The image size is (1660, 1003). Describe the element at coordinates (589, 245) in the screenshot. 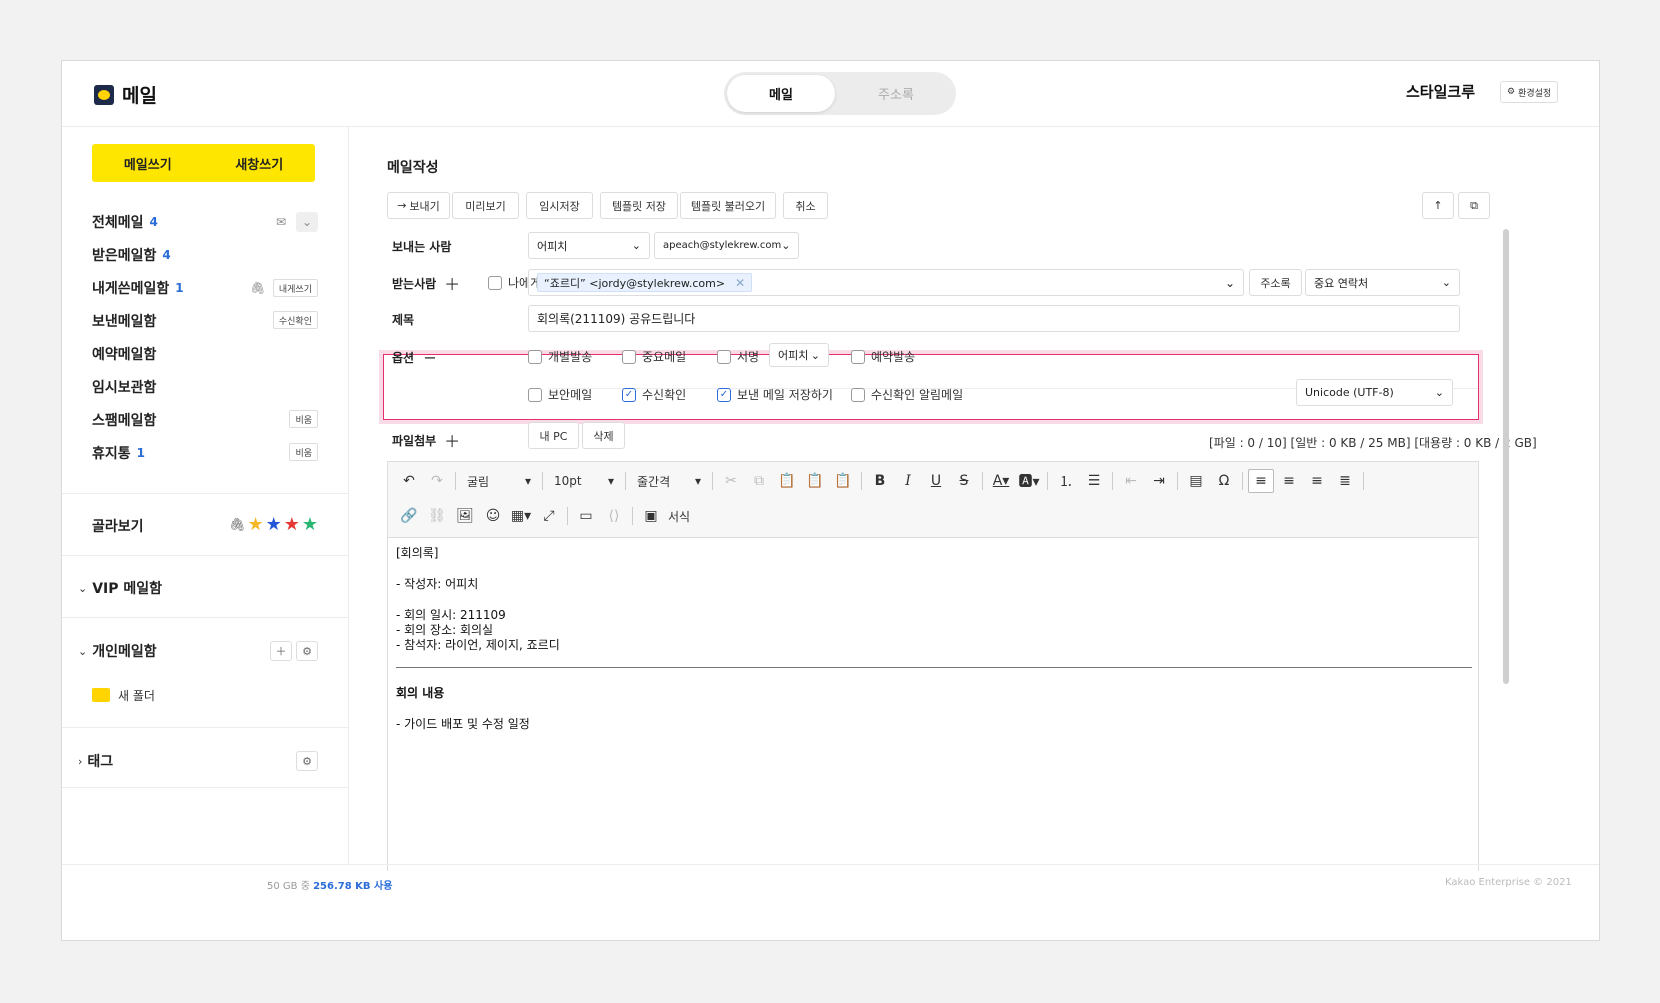

I see `from-name-select: 어피치 ⌄` at that location.